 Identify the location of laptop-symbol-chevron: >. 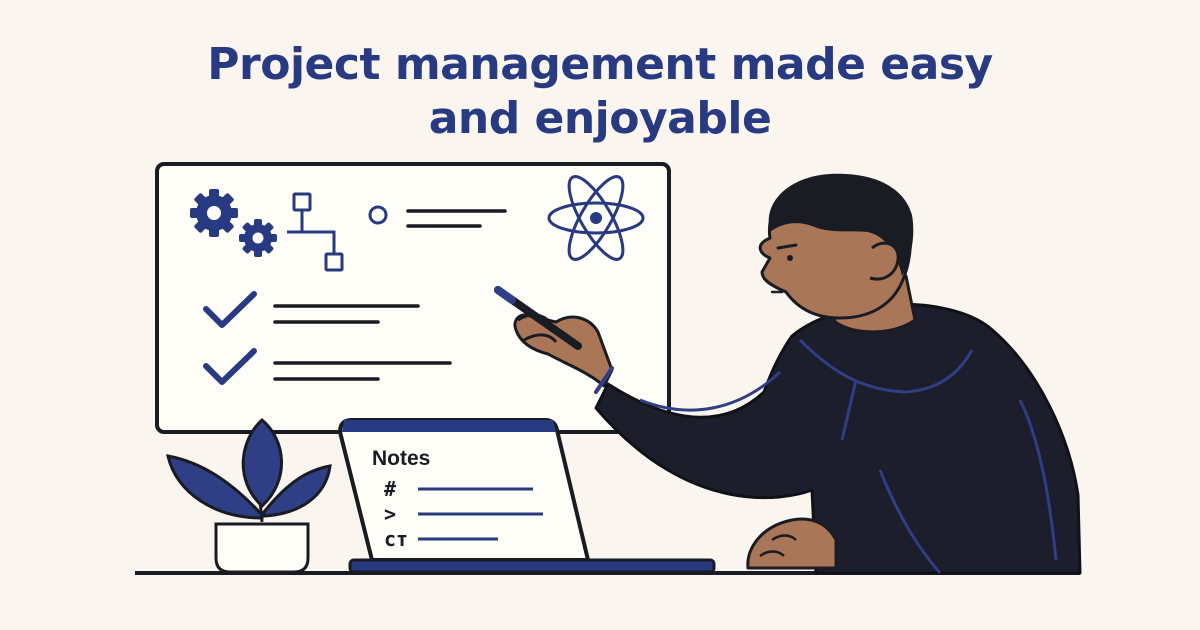
(390, 514).